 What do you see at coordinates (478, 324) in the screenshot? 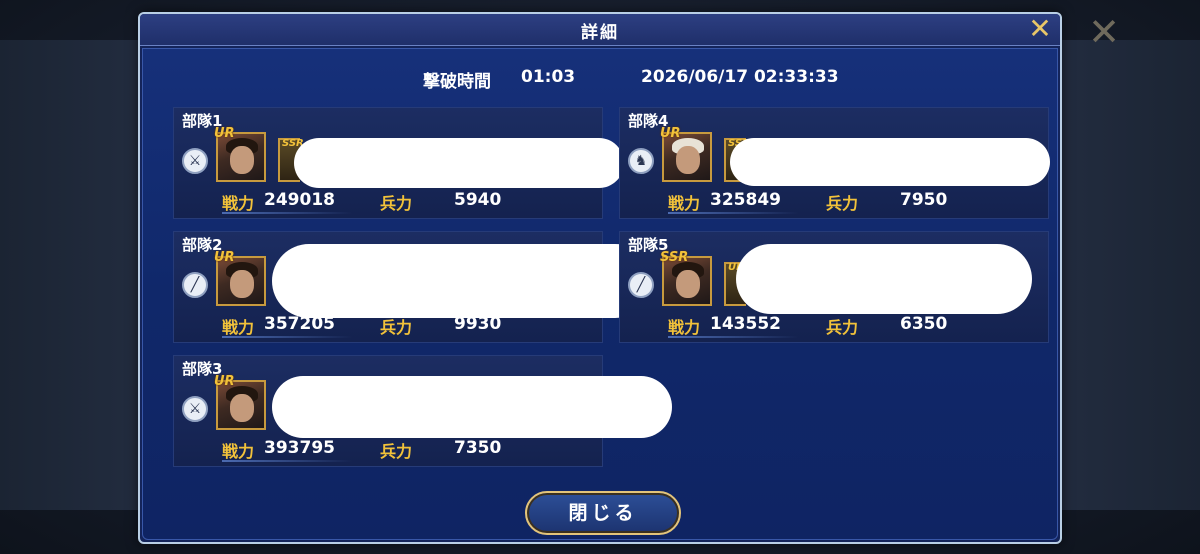
I see `troops-value: 9930` at bounding box center [478, 324].